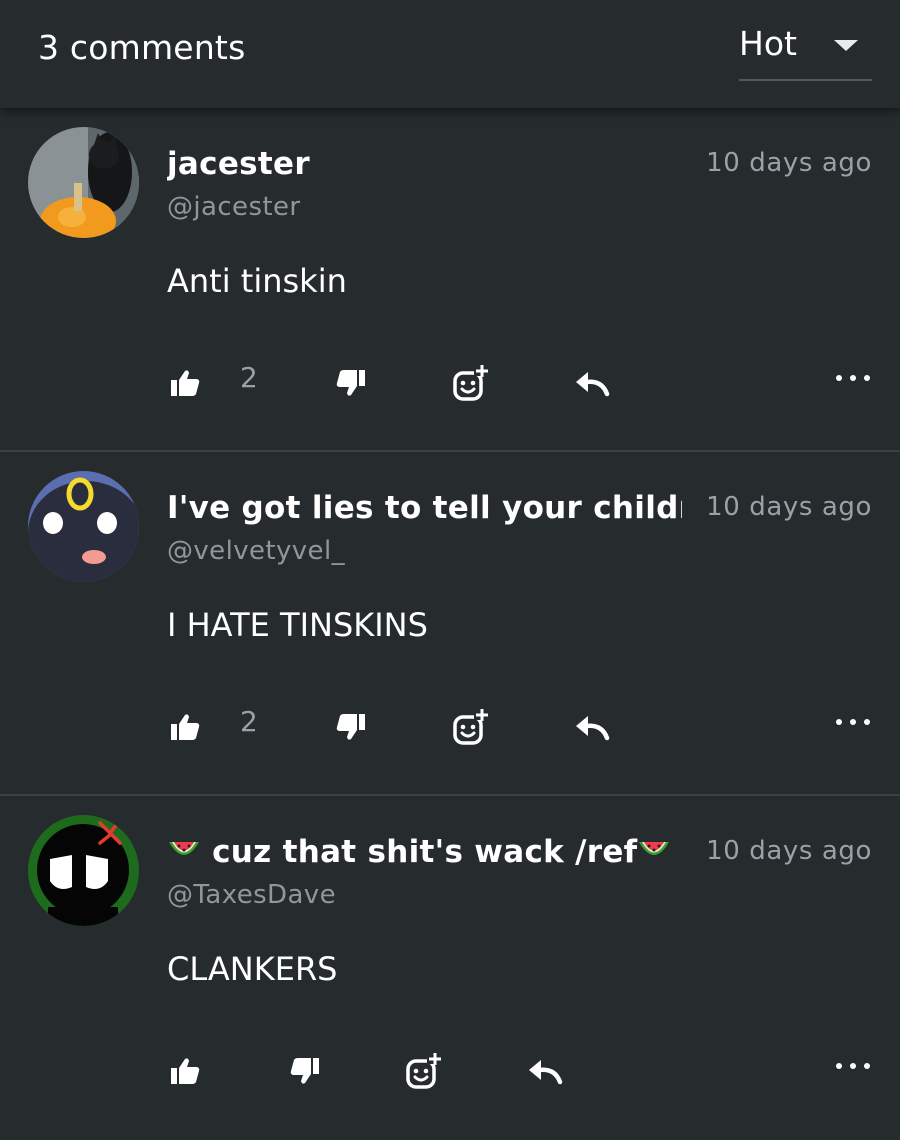 This screenshot has width=900, height=1140. I want to click on comment-text: I HATE TINSKINS, so click(297, 625).